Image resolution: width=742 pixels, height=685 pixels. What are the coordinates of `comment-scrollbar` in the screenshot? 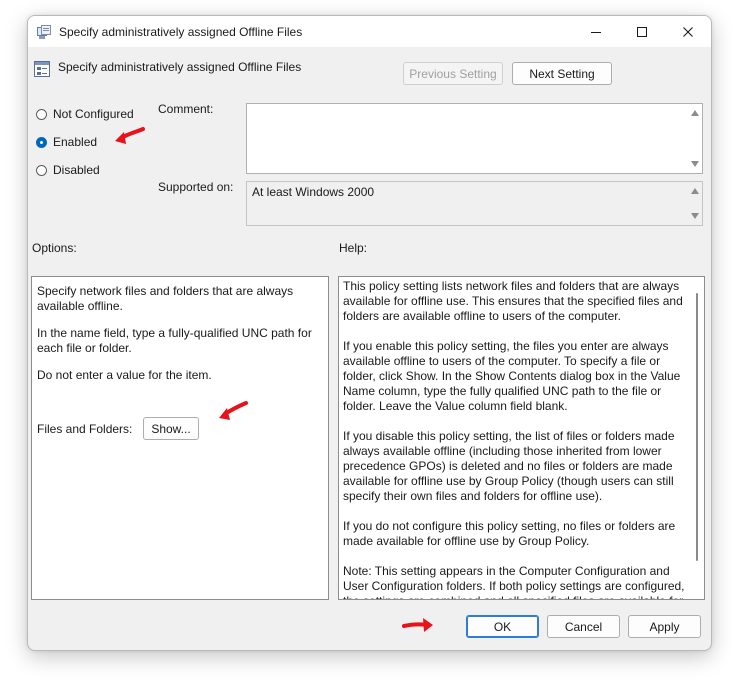 It's located at (694, 138).